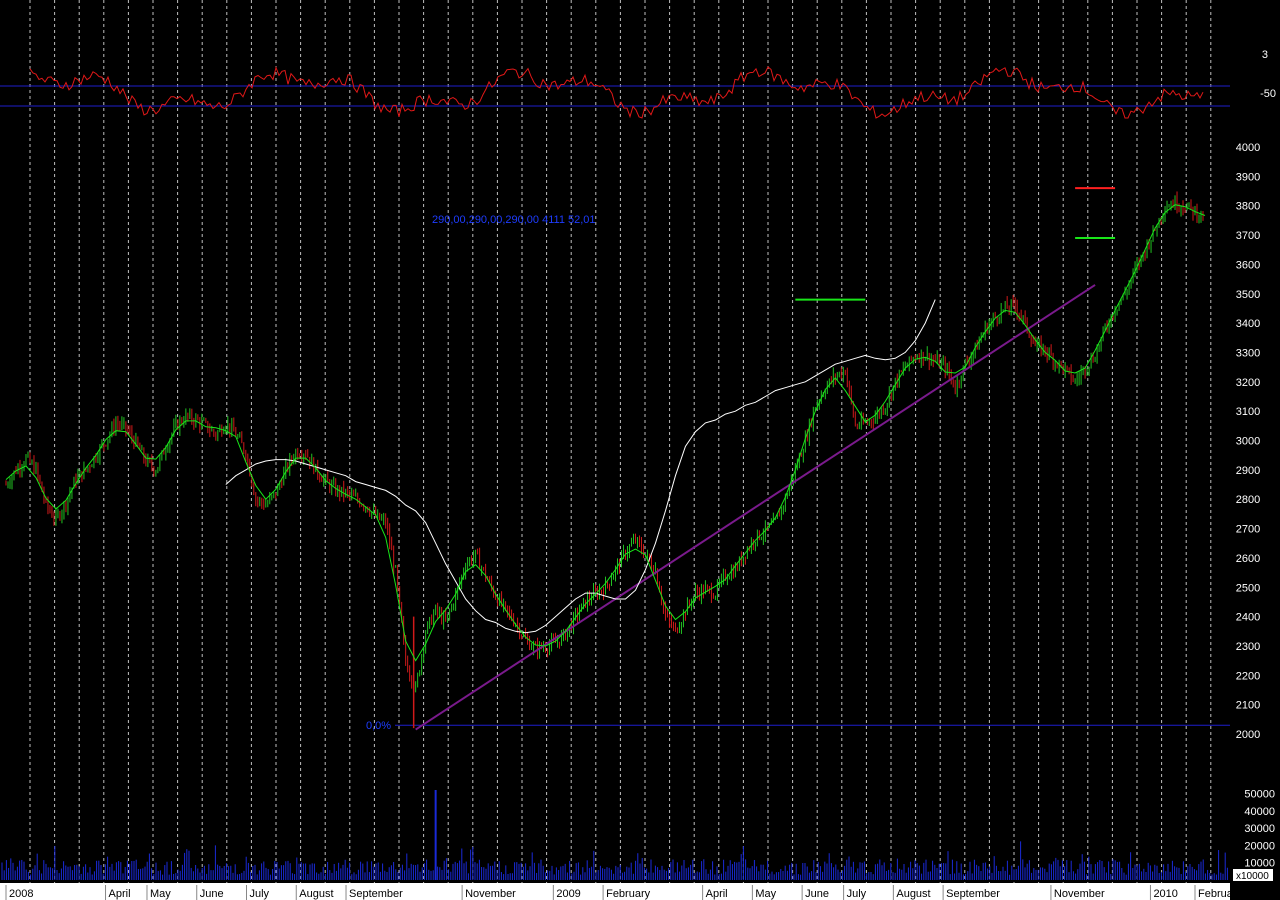  What do you see at coordinates (376, 894) in the screenshot?
I see `month-label-6: September` at bounding box center [376, 894].